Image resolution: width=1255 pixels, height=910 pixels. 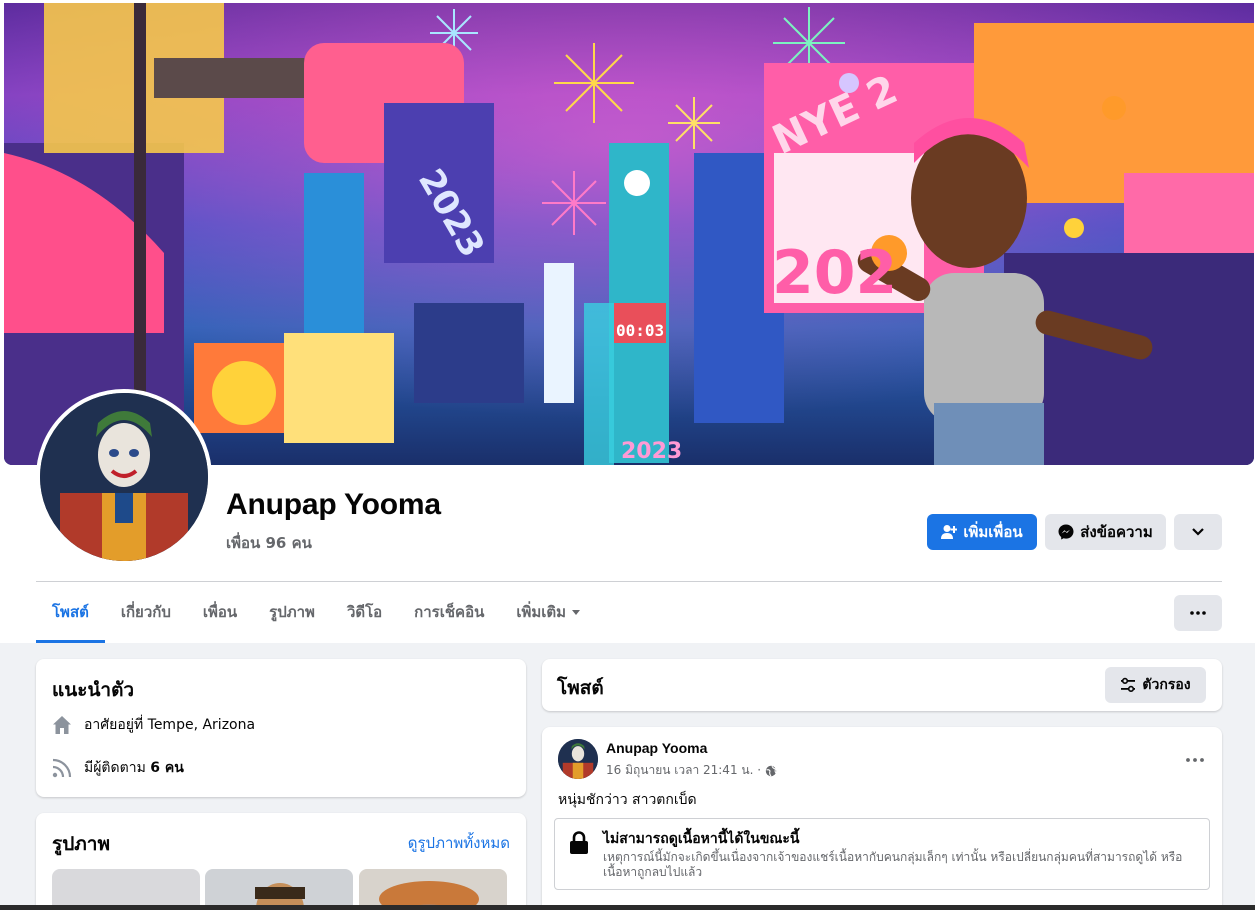 I want to click on tab-posts-label: โพสต์, so click(x=70, y=612).